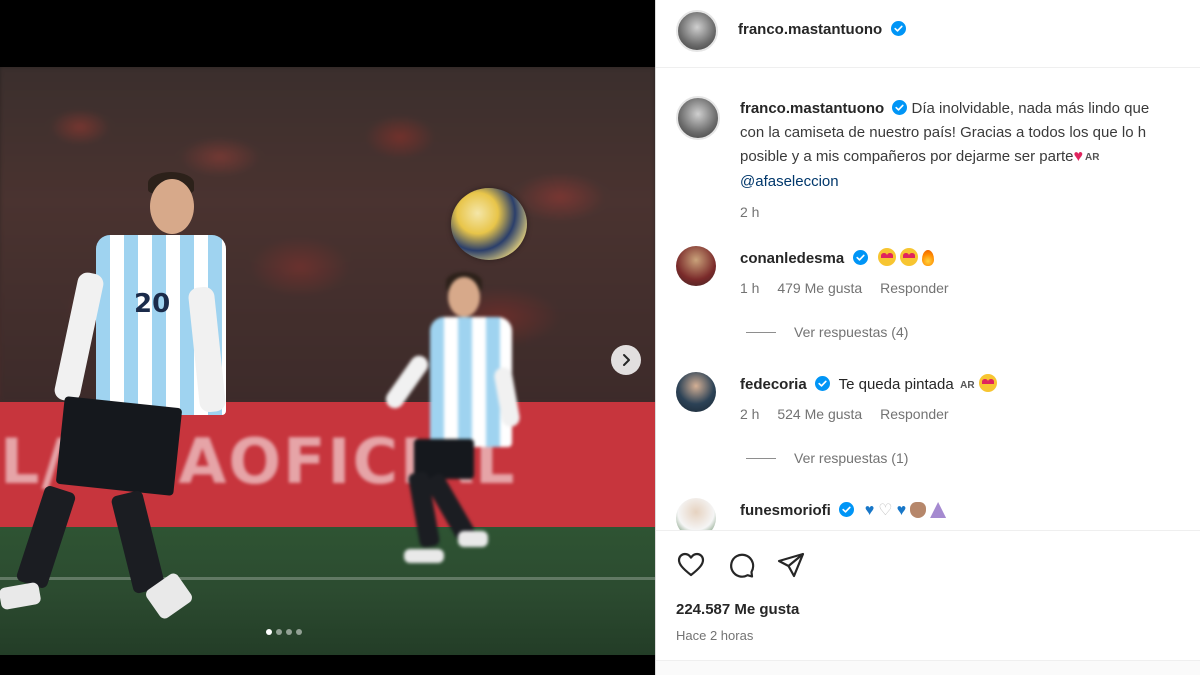  I want to click on white-heart-emoji-icon: ♡, so click(885, 510).